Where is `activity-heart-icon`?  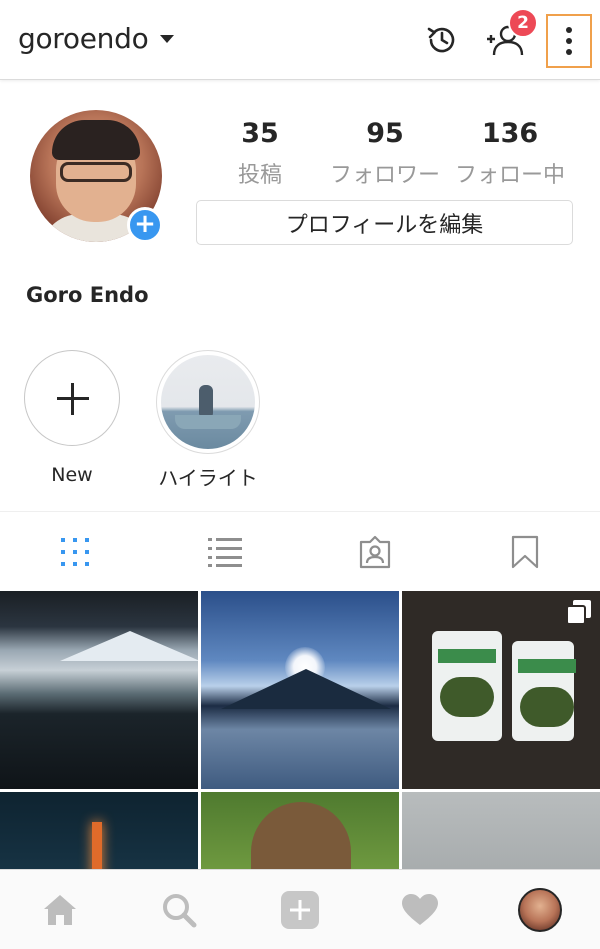
activity-heart-icon is located at coordinates (420, 909).